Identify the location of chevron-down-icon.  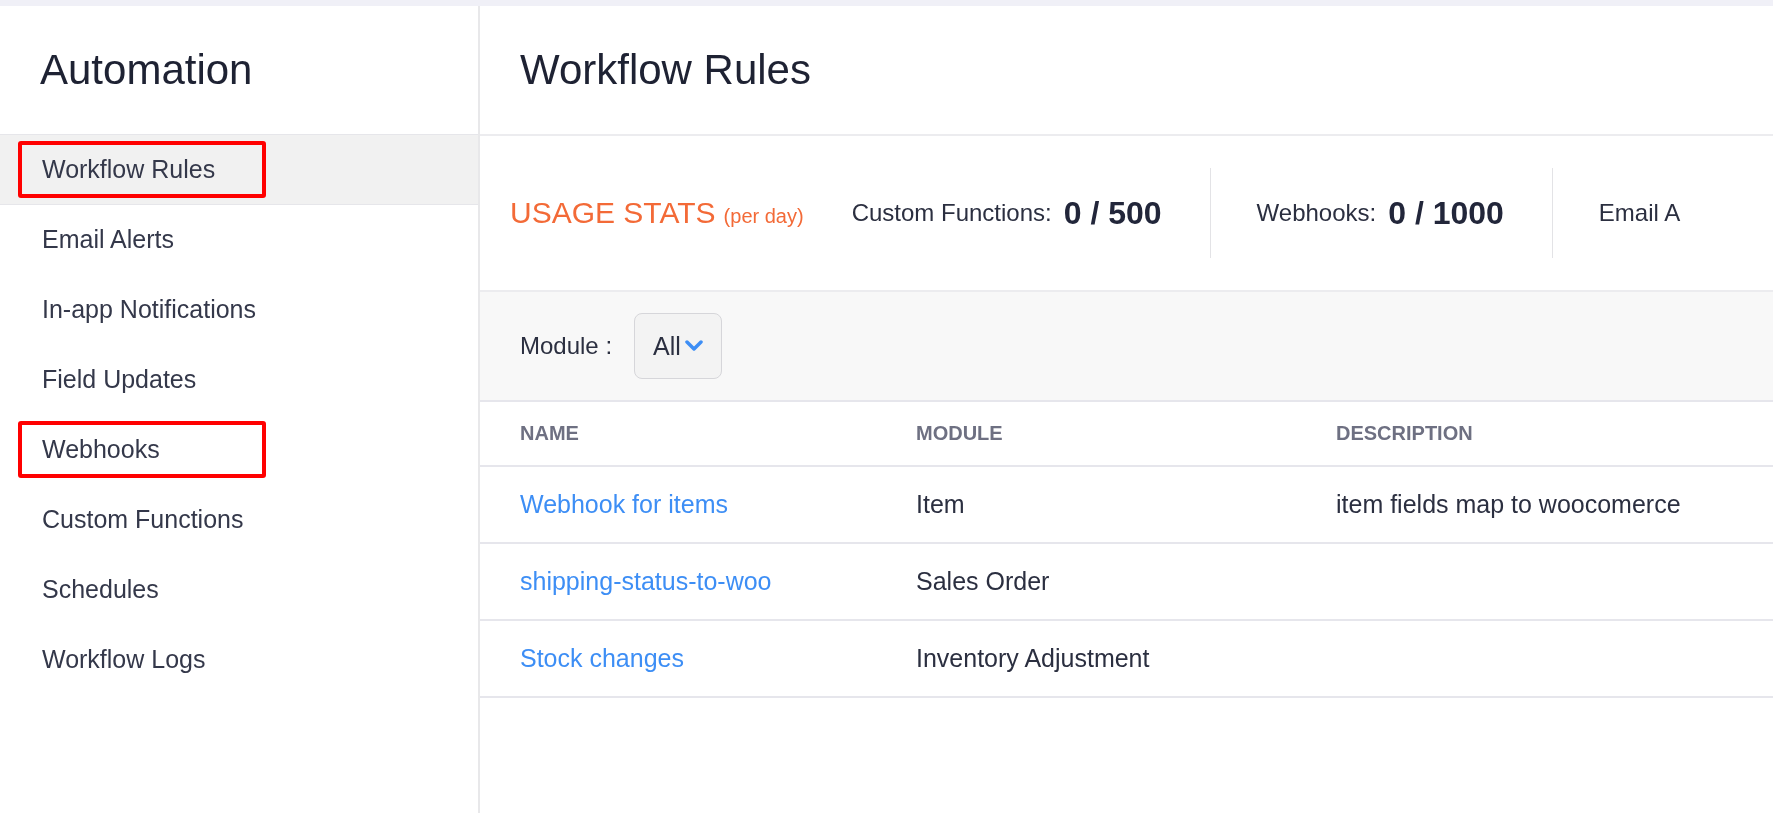
(693, 346).